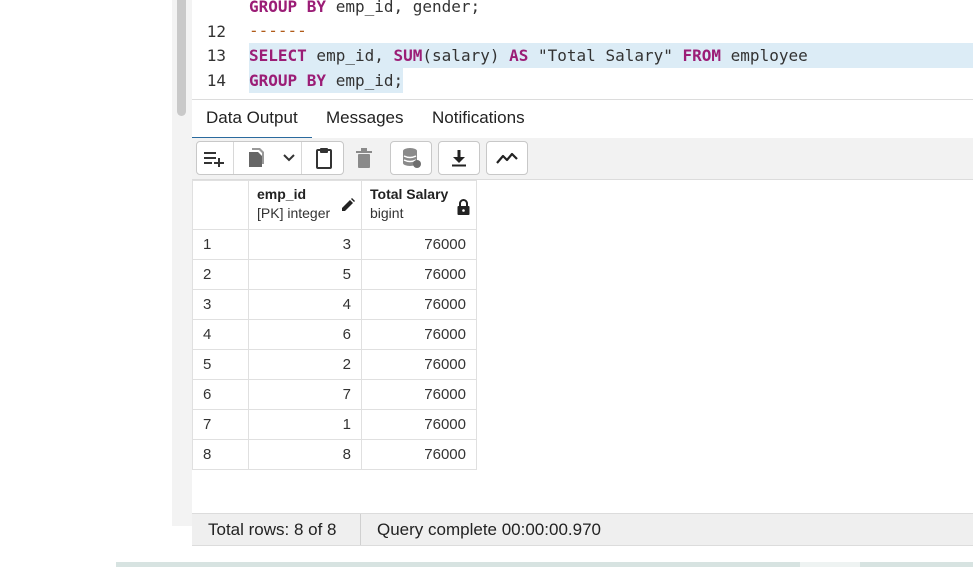 Image resolution: width=973 pixels, height=567 pixels. I want to click on add-row-button, so click(214, 158).